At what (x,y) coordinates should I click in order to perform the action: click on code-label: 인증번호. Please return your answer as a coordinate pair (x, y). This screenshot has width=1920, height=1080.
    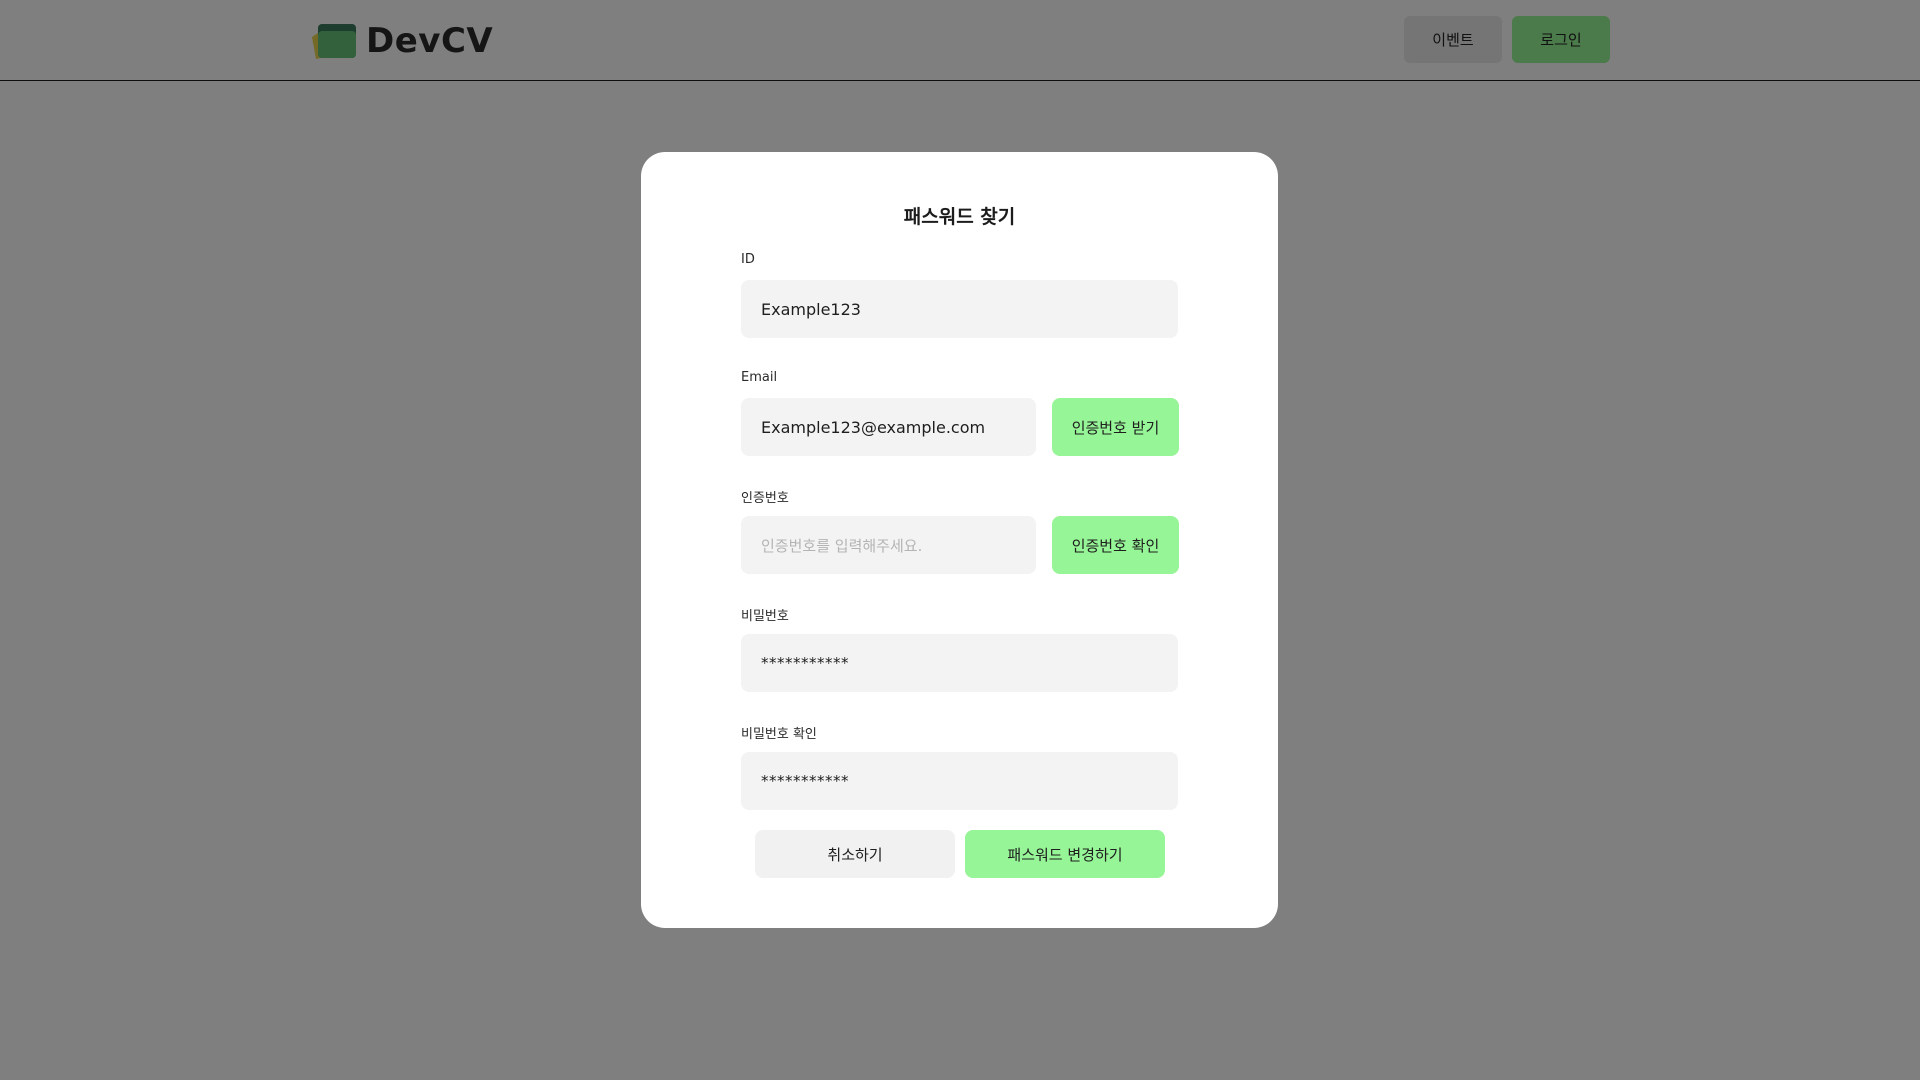
    Looking at the image, I should click on (765, 498).